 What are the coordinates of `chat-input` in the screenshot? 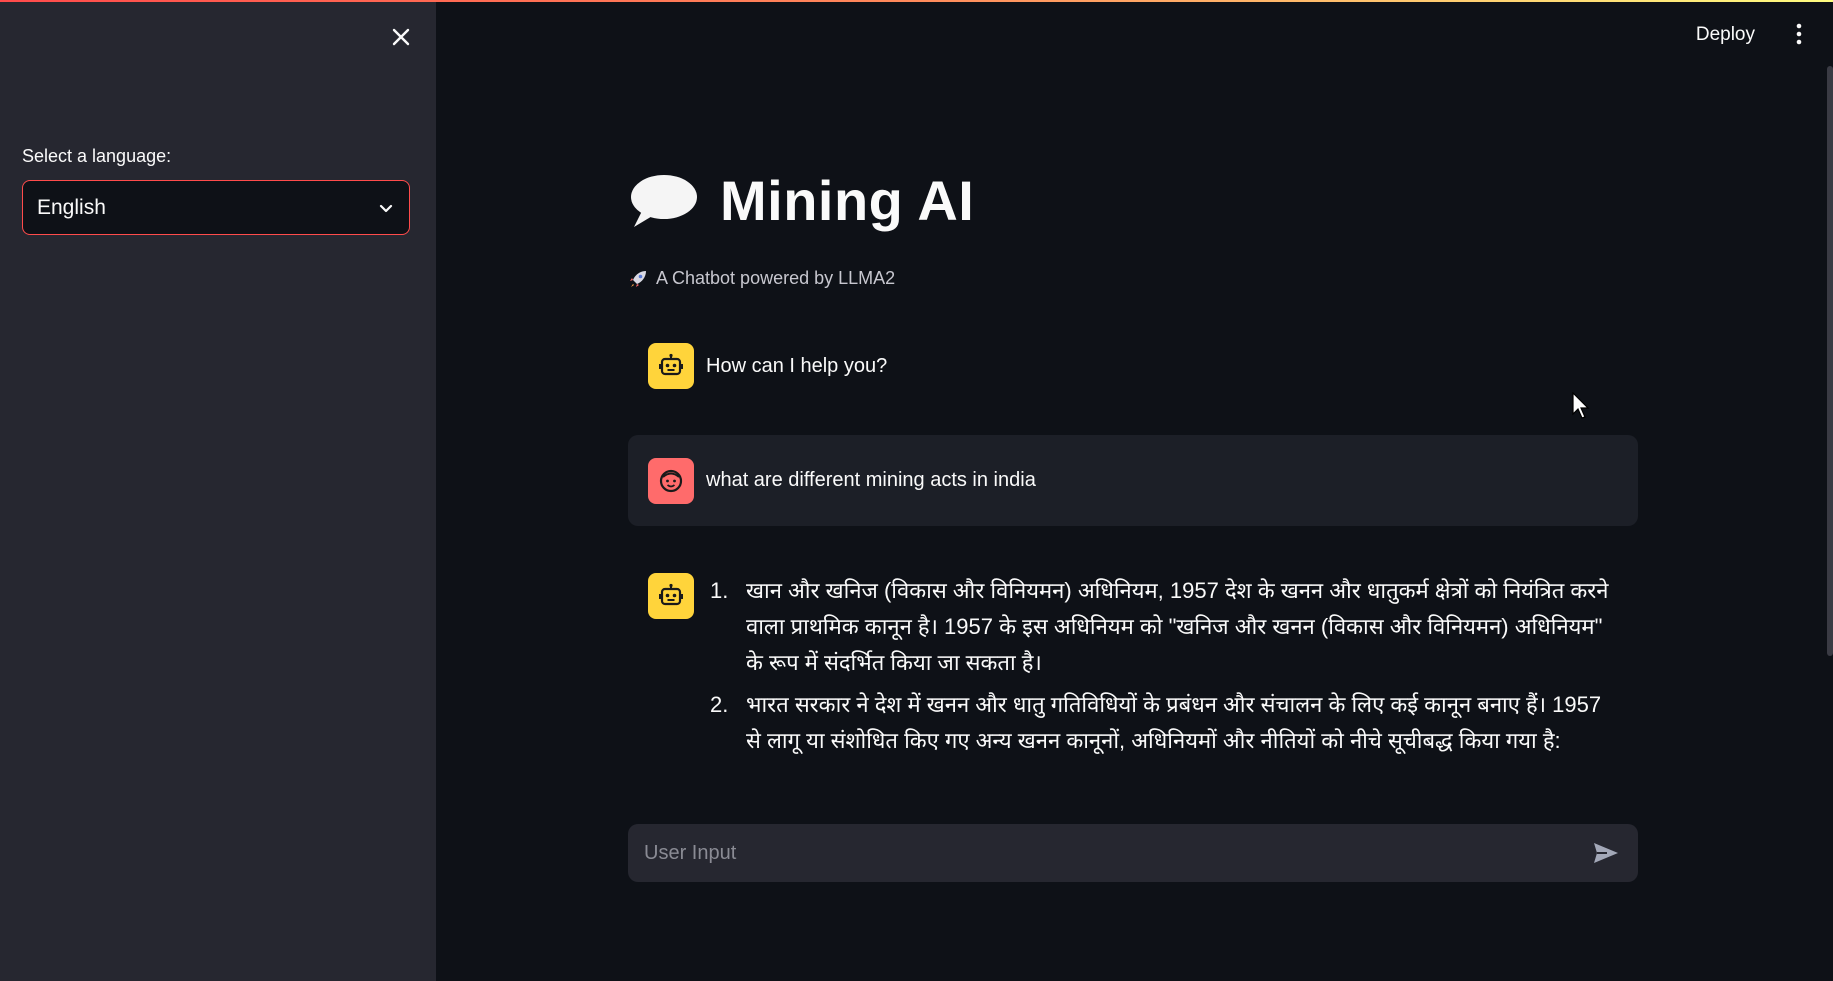 It's located at (1115, 853).